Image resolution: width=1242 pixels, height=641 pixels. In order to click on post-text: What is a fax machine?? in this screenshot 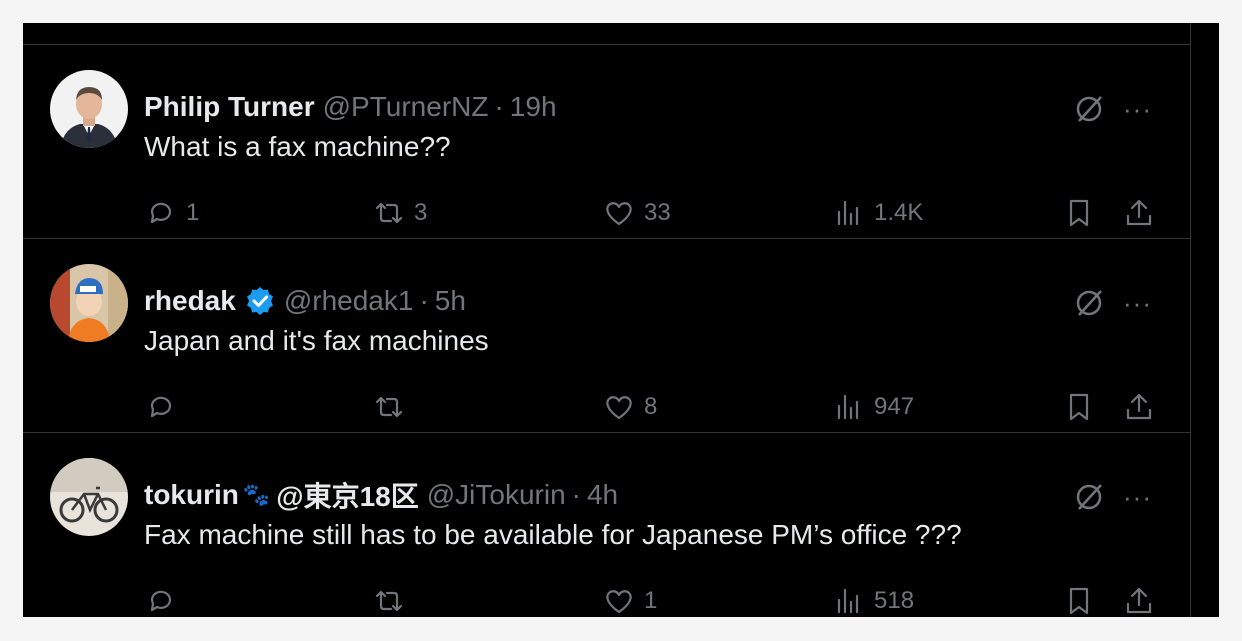, I will do `click(297, 146)`.